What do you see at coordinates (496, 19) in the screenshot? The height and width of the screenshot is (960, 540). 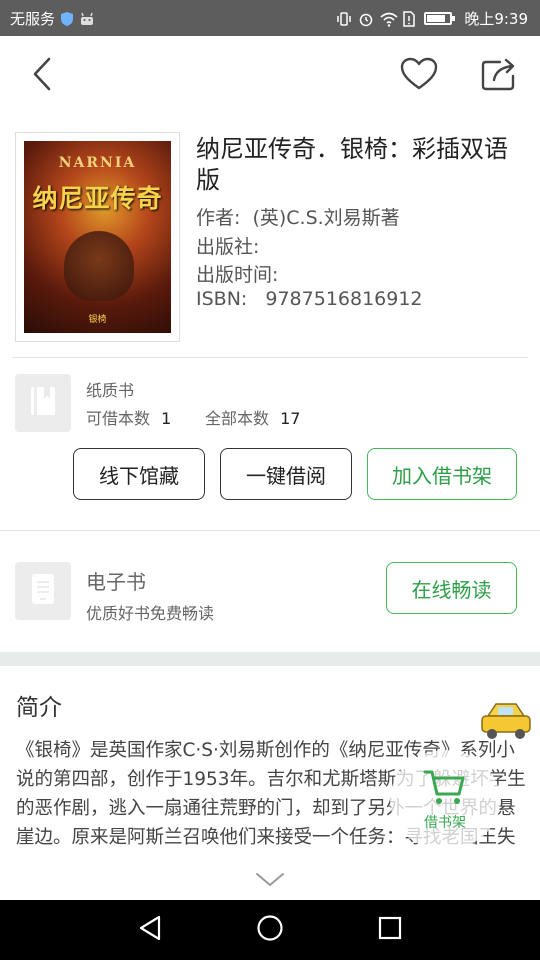 I see `clock-text: 晚上9:39` at bounding box center [496, 19].